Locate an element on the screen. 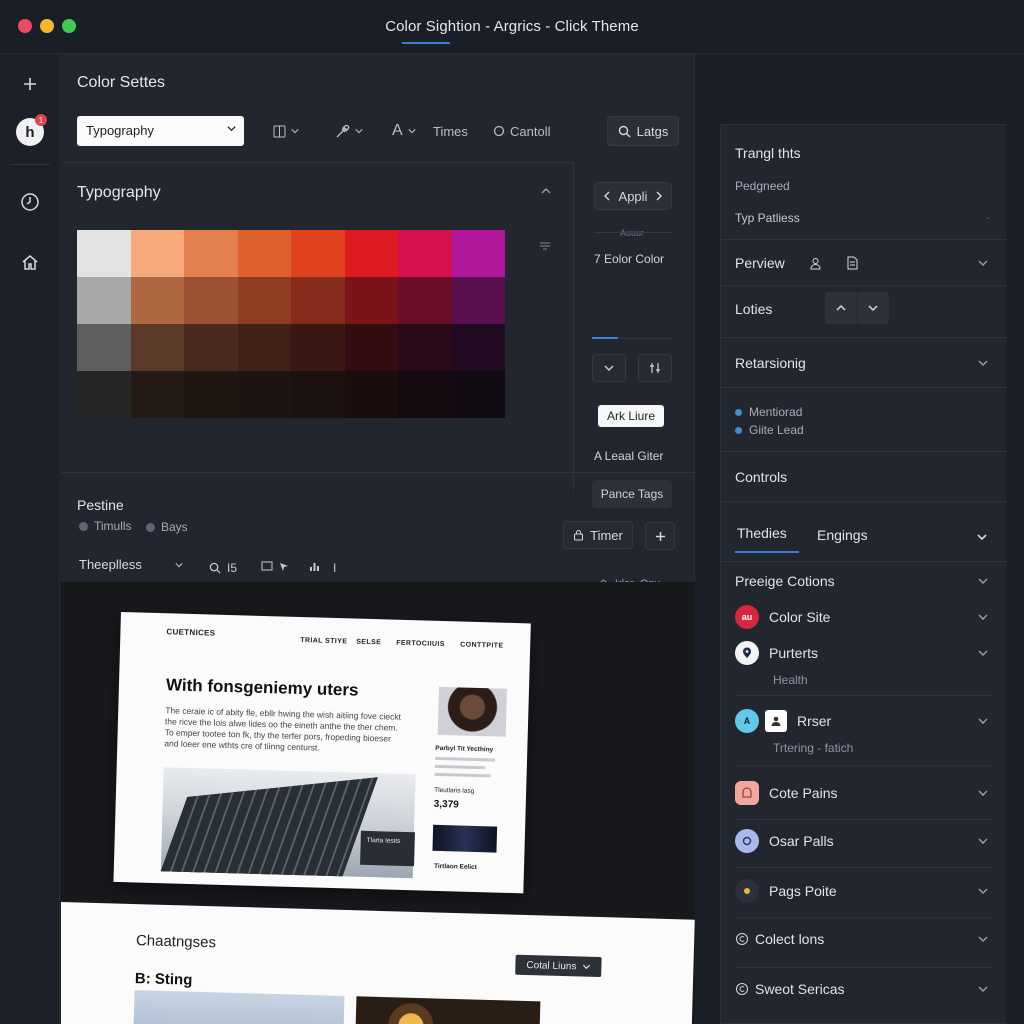  order-stepper is located at coordinates (857, 308).